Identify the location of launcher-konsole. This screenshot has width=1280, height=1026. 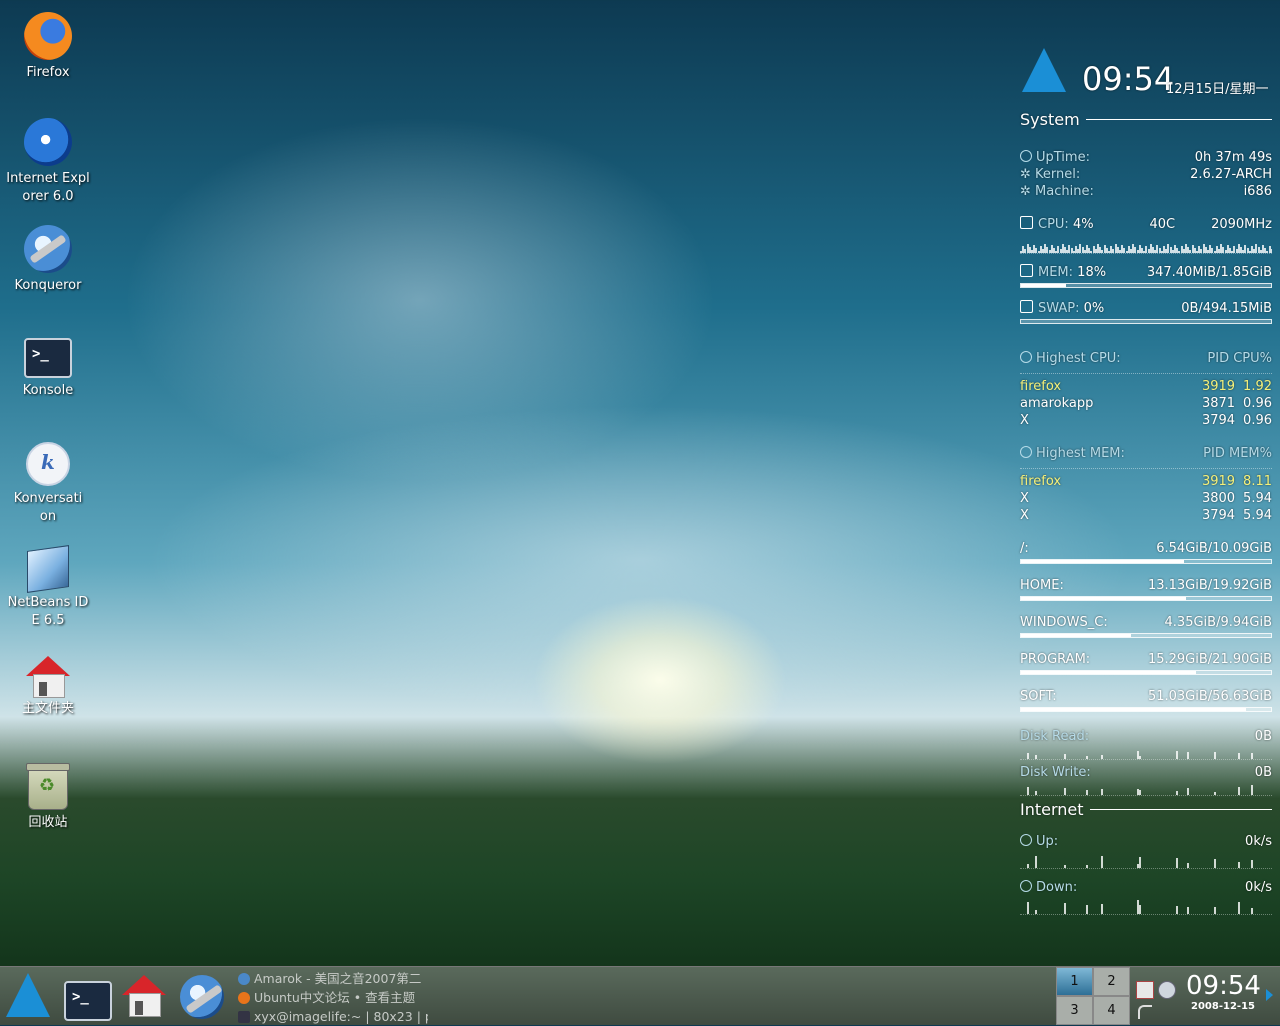
(87, 997).